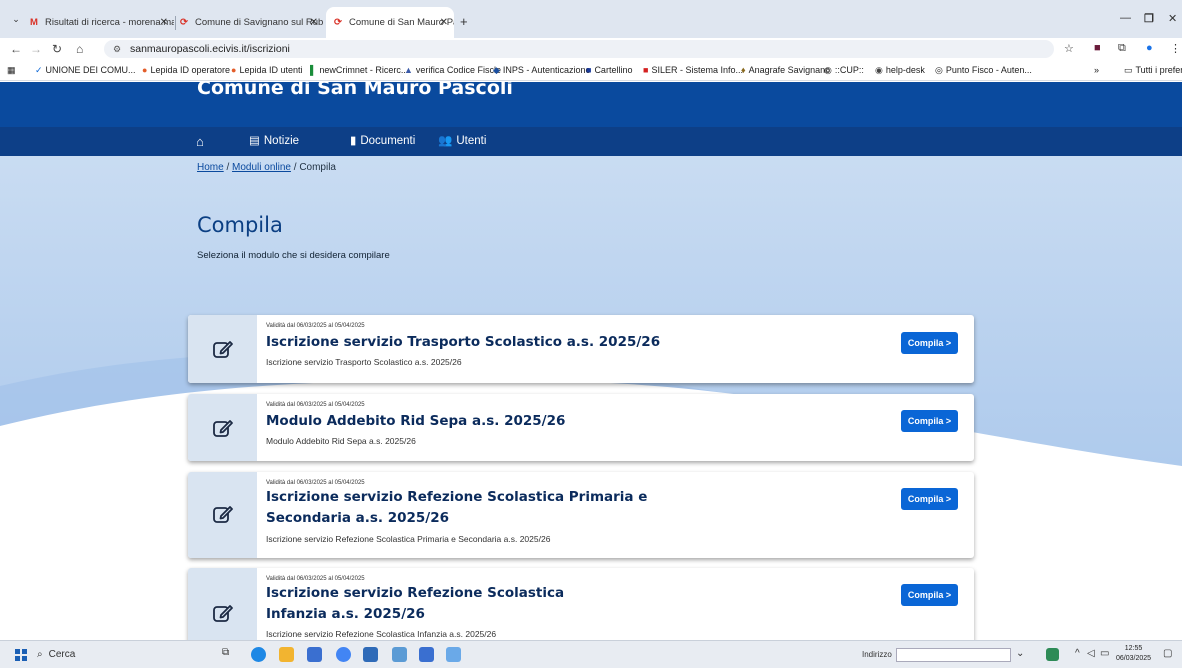 The width and height of the screenshot is (1182, 668). I want to click on tab-savignano: ⟳ Comune di Savignano sul Rubic ✕, so click(251, 22).